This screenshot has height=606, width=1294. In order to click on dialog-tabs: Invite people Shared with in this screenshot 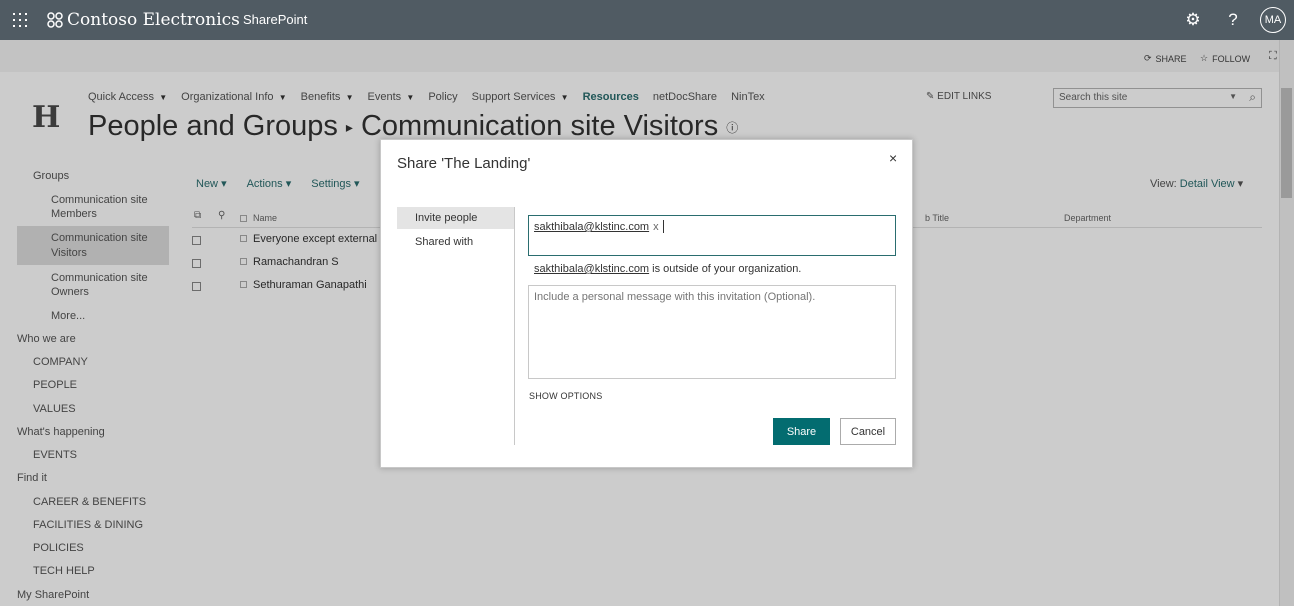, I will do `click(456, 326)`.